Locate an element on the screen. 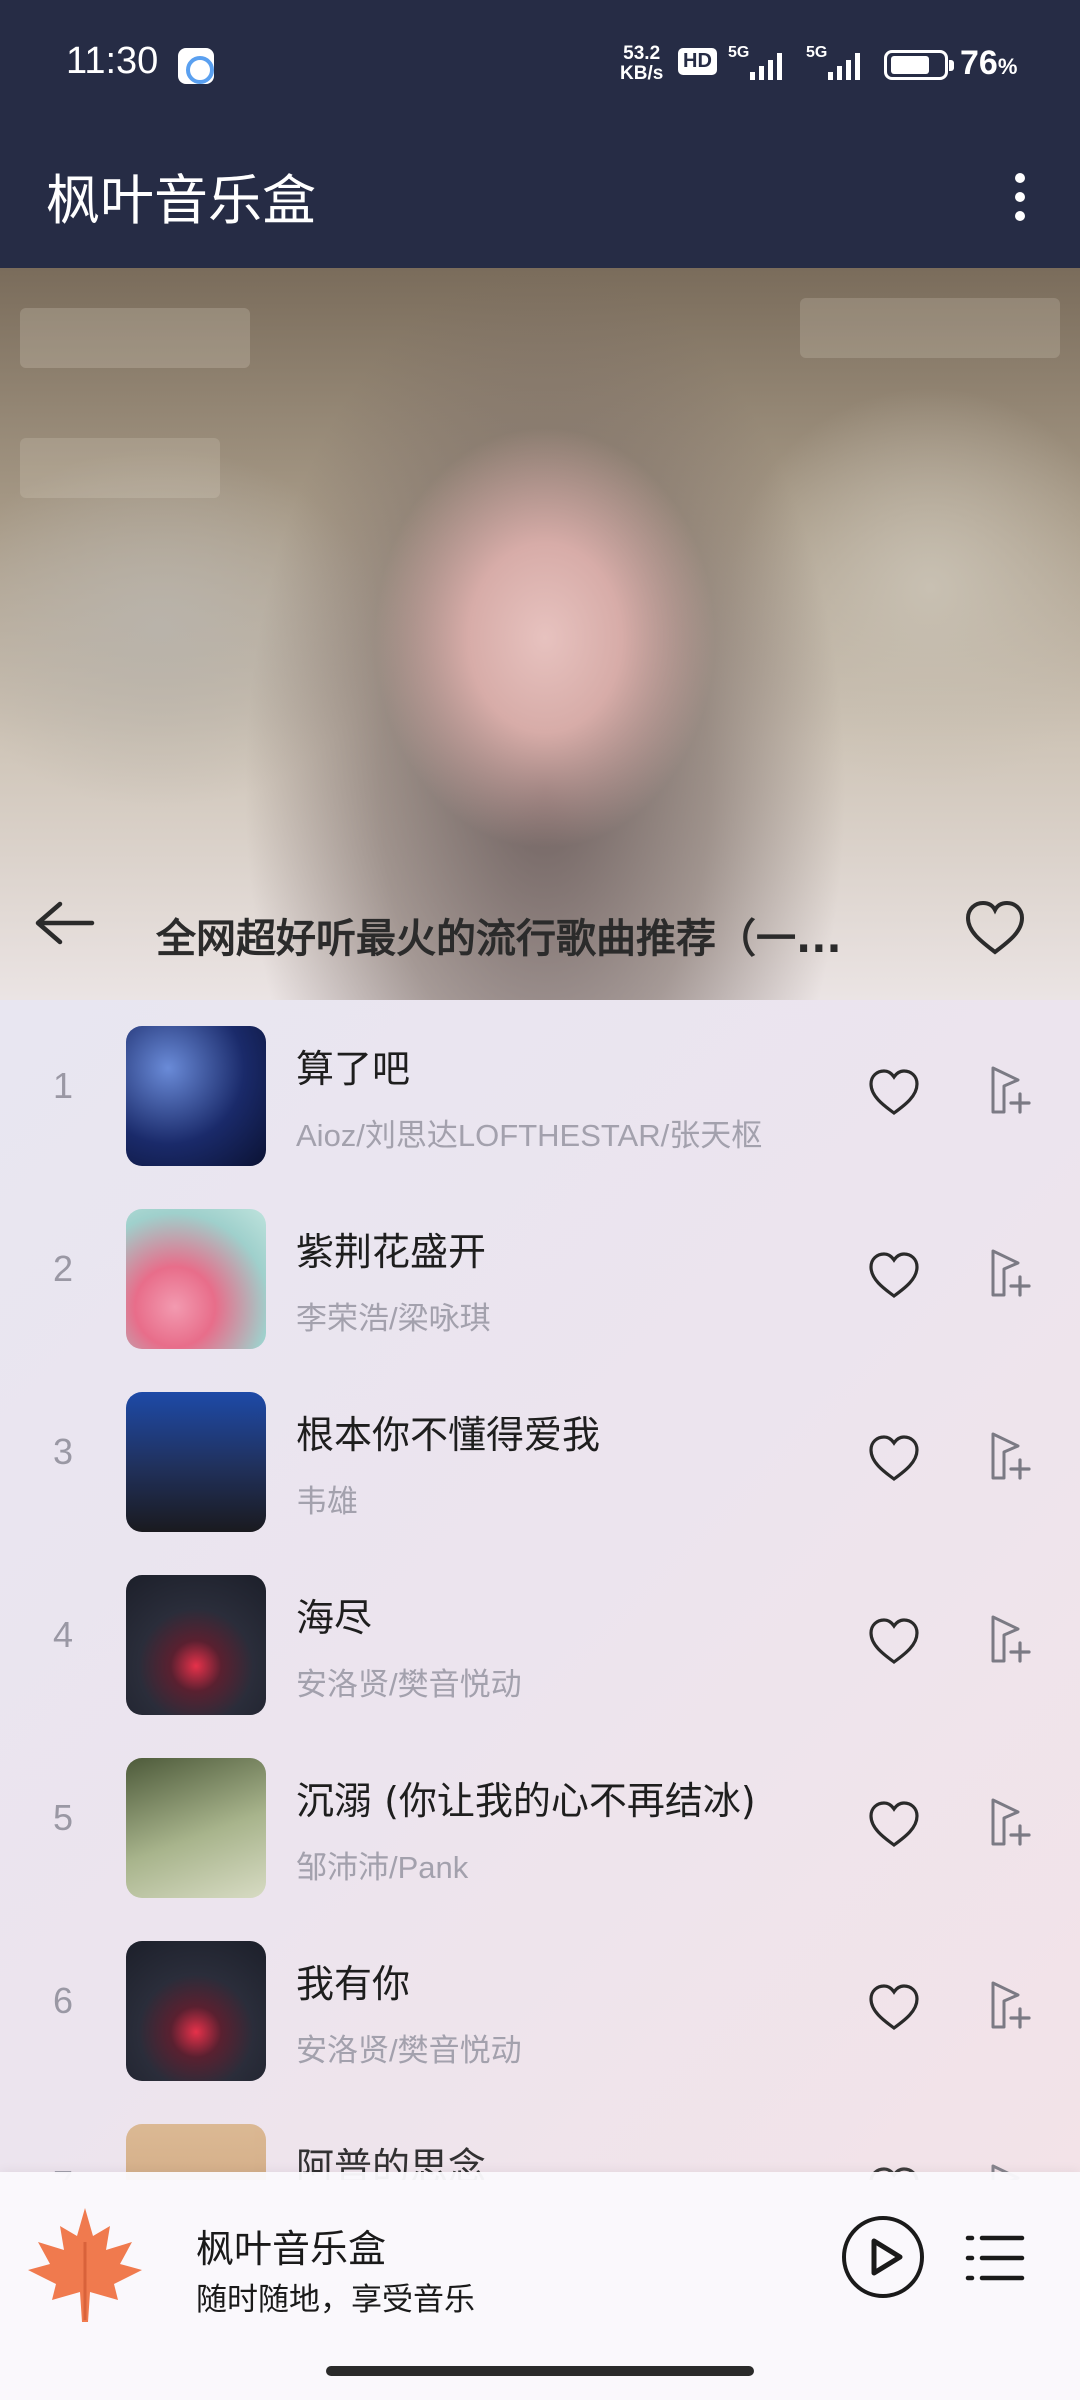 Image resolution: width=1080 pixels, height=2400 pixels. maple-leaf-icon is located at coordinates (85, 2265).